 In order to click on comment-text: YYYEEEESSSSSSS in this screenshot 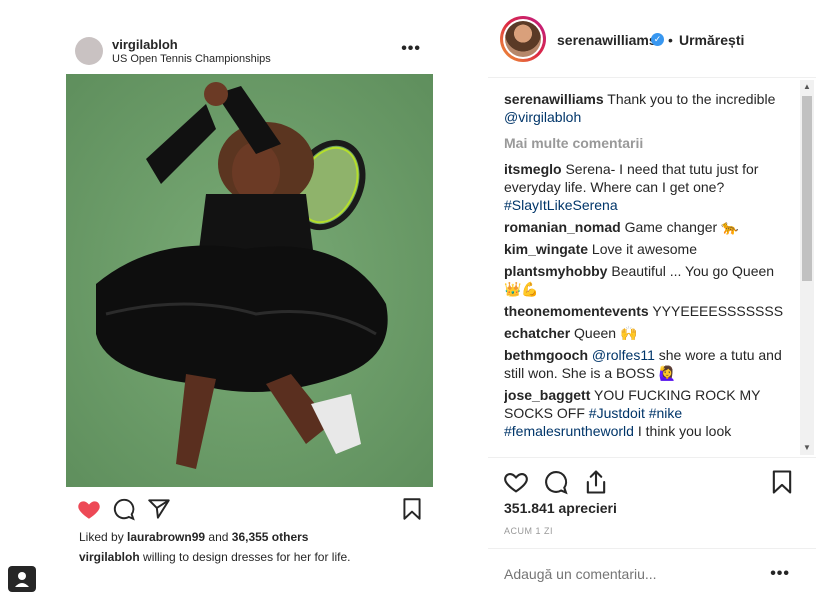, I will do `click(716, 311)`.